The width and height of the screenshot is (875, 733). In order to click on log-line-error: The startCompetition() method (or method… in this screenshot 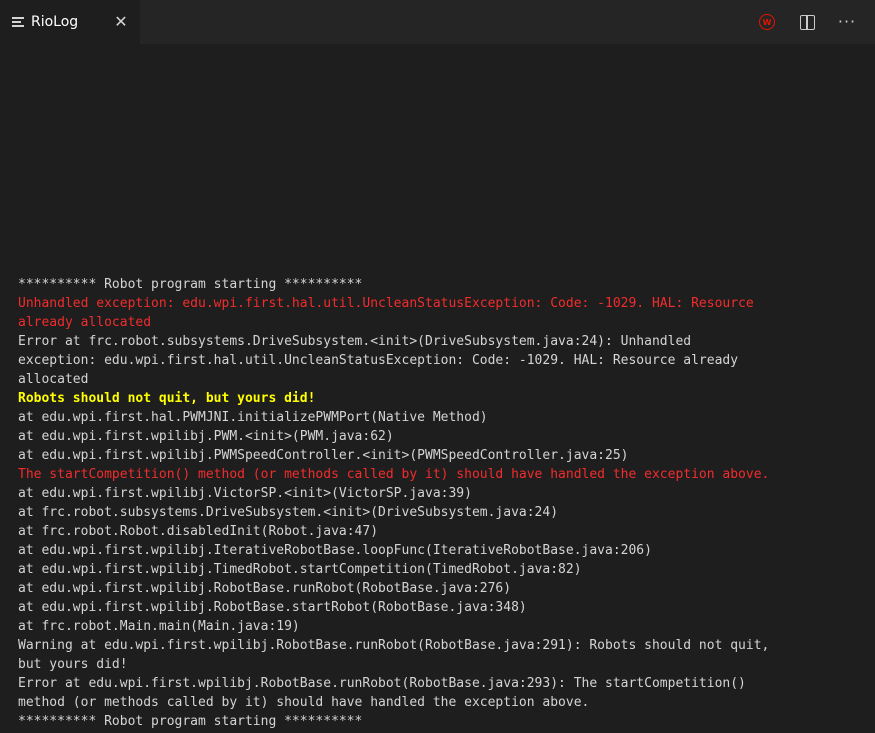, I will do `click(394, 474)`.